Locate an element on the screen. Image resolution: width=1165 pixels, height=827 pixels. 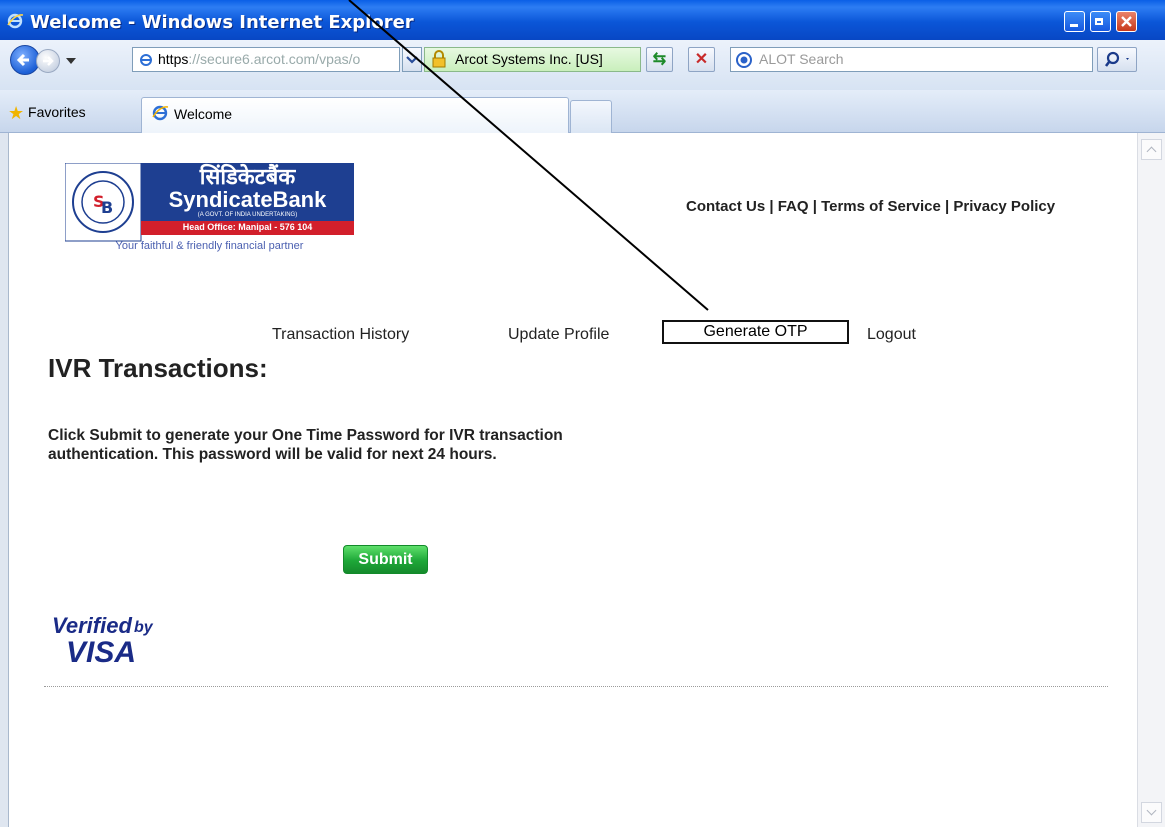
by-text: by is located at coordinates (143, 627).